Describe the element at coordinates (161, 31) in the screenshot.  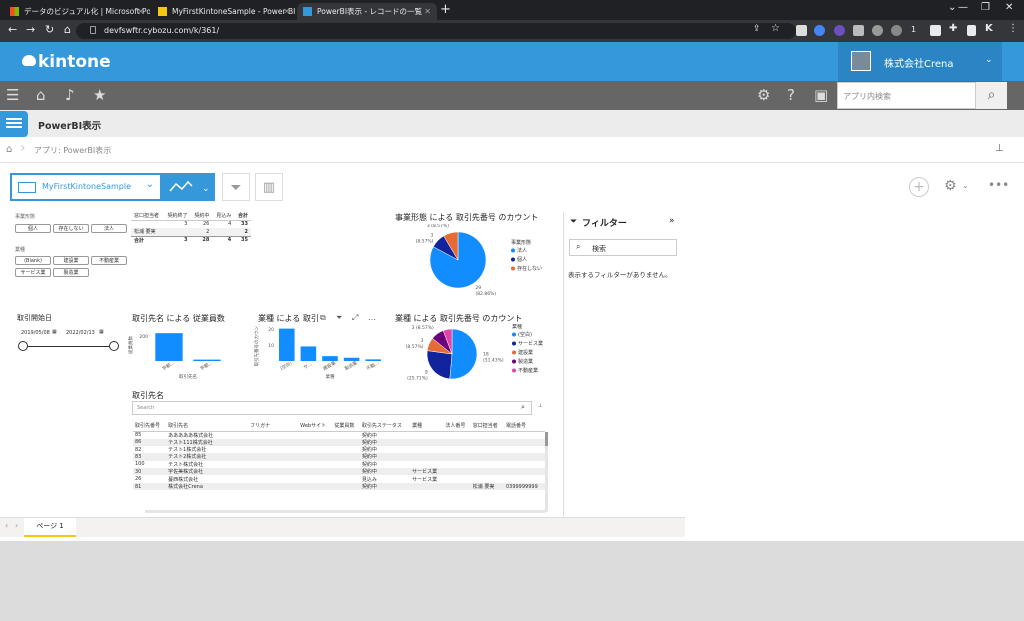
I see `url-text: devfswftr.cybozu.com/k/361/` at that location.